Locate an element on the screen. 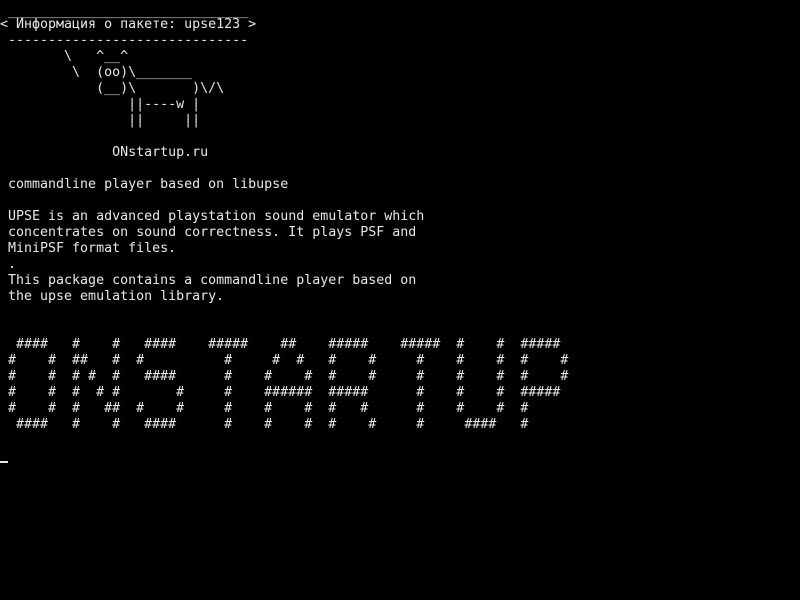 The image size is (800, 600). cow-art-line: \ (oo)\_______ is located at coordinates (96, 72).